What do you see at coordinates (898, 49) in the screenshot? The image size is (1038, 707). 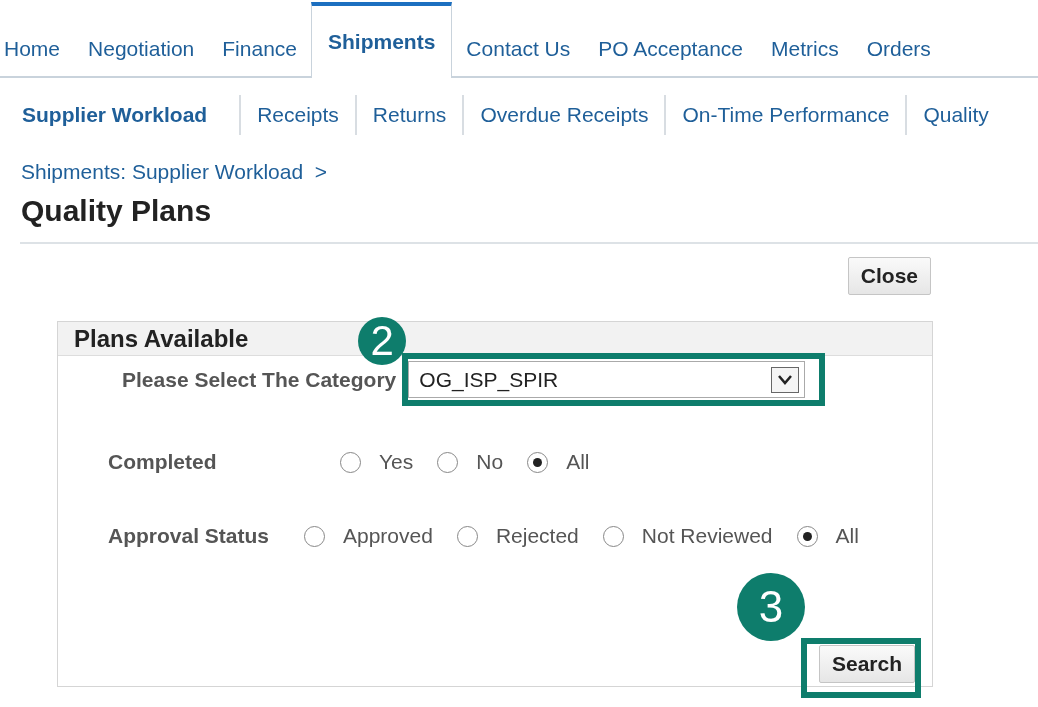 I see `nav-tab: Orders` at bounding box center [898, 49].